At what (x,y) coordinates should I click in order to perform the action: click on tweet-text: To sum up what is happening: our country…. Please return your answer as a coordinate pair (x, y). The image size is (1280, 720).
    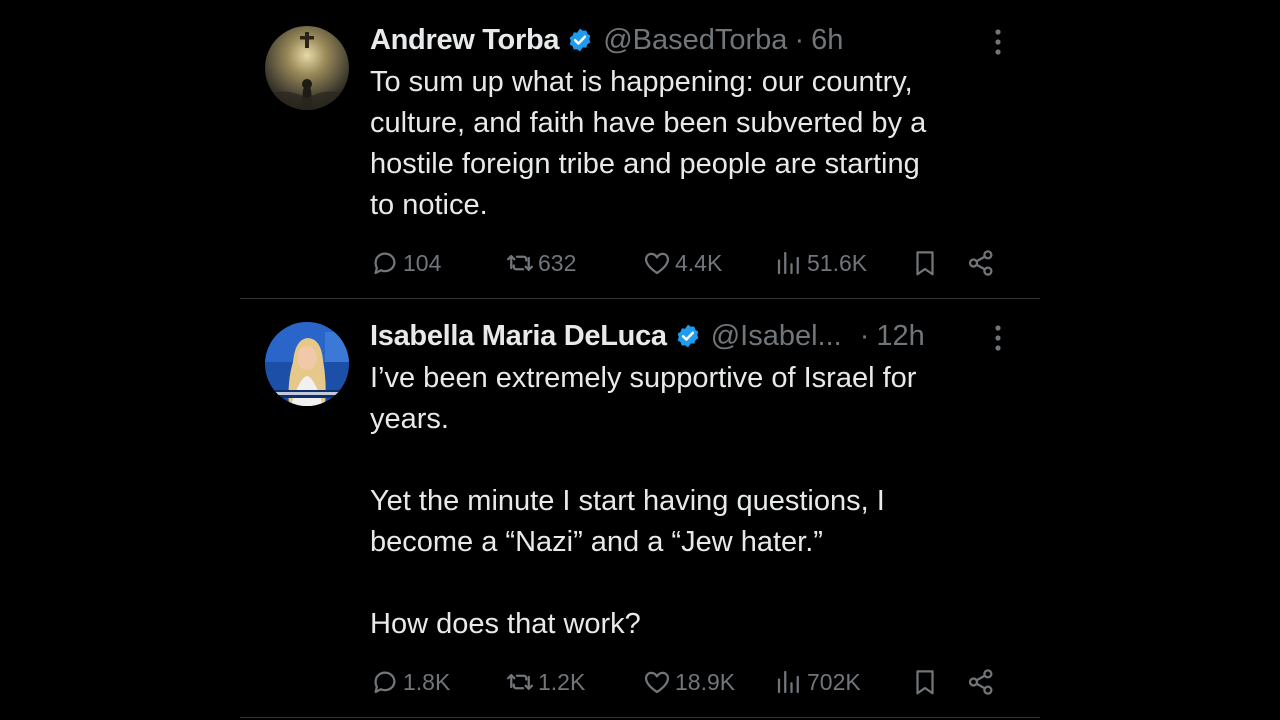
    Looking at the image, I should click on (648, 143).